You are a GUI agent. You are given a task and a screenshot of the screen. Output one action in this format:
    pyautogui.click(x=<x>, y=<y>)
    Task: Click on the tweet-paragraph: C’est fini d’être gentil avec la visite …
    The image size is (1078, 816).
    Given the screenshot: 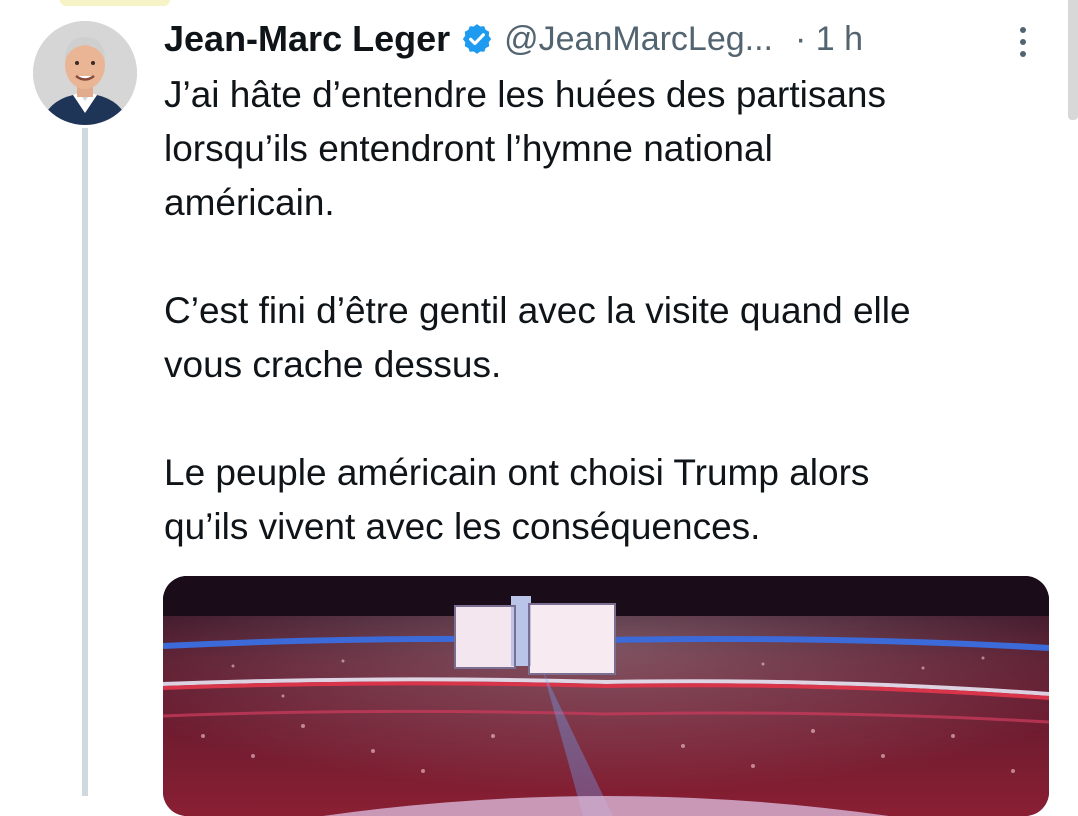 What is the action you would take?
    pyautogui.click(x=537, y=337)
    